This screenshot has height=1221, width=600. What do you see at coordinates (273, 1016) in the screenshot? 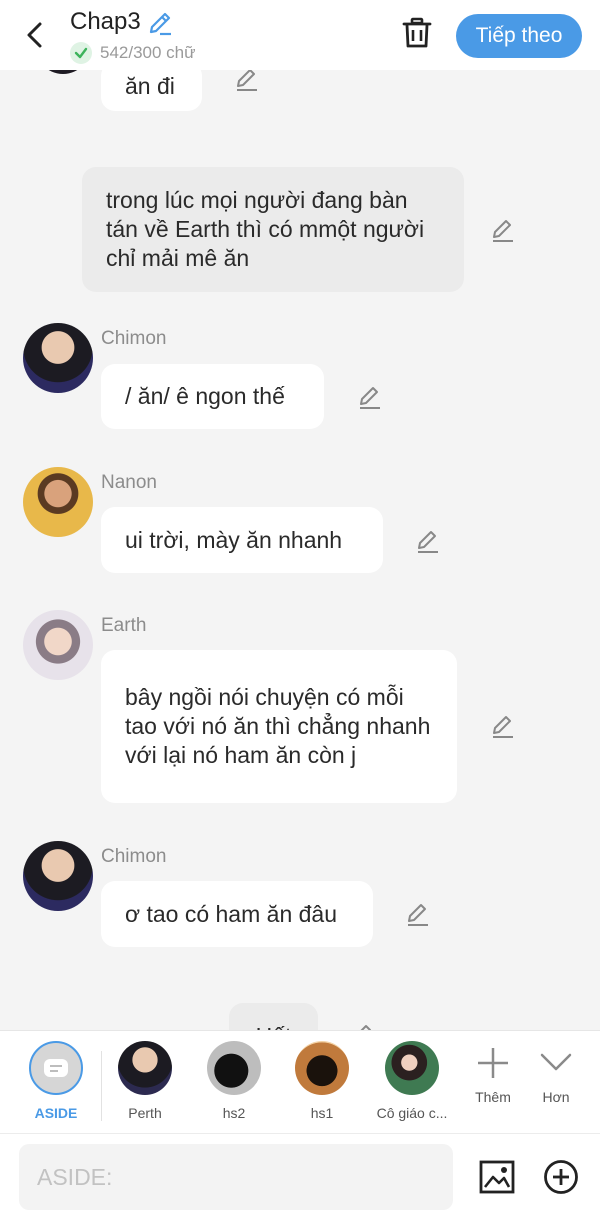
I see `aside-bubble: Hết` at bounding box center [273, 1016].